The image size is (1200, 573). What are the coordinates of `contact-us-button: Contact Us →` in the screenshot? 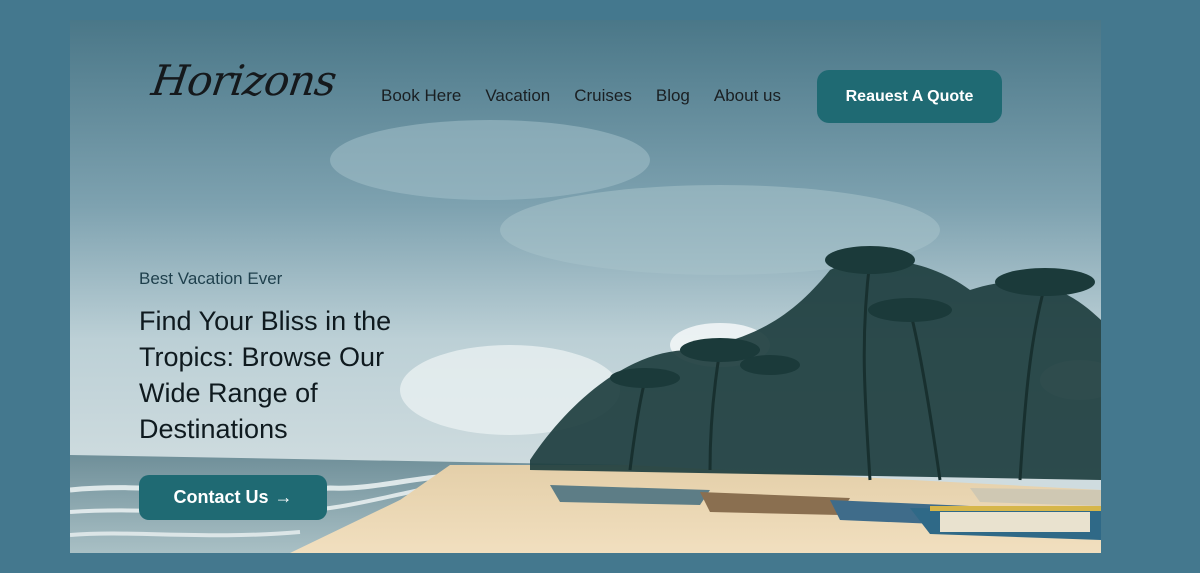 It's located at (233, 497).